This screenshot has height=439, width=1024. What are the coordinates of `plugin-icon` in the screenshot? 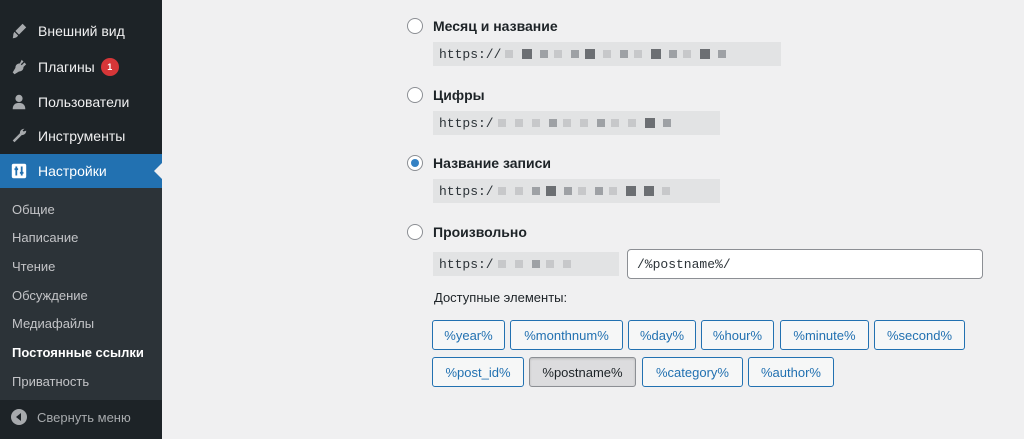 It's located at (19, 67).